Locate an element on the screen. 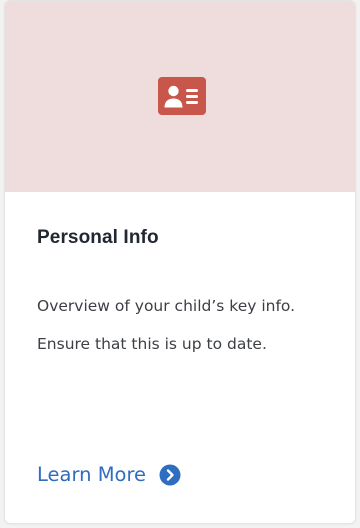 The width and height of the screenshot is (360, 528). card-title: Personal Info is located at coordinates (98, 237).